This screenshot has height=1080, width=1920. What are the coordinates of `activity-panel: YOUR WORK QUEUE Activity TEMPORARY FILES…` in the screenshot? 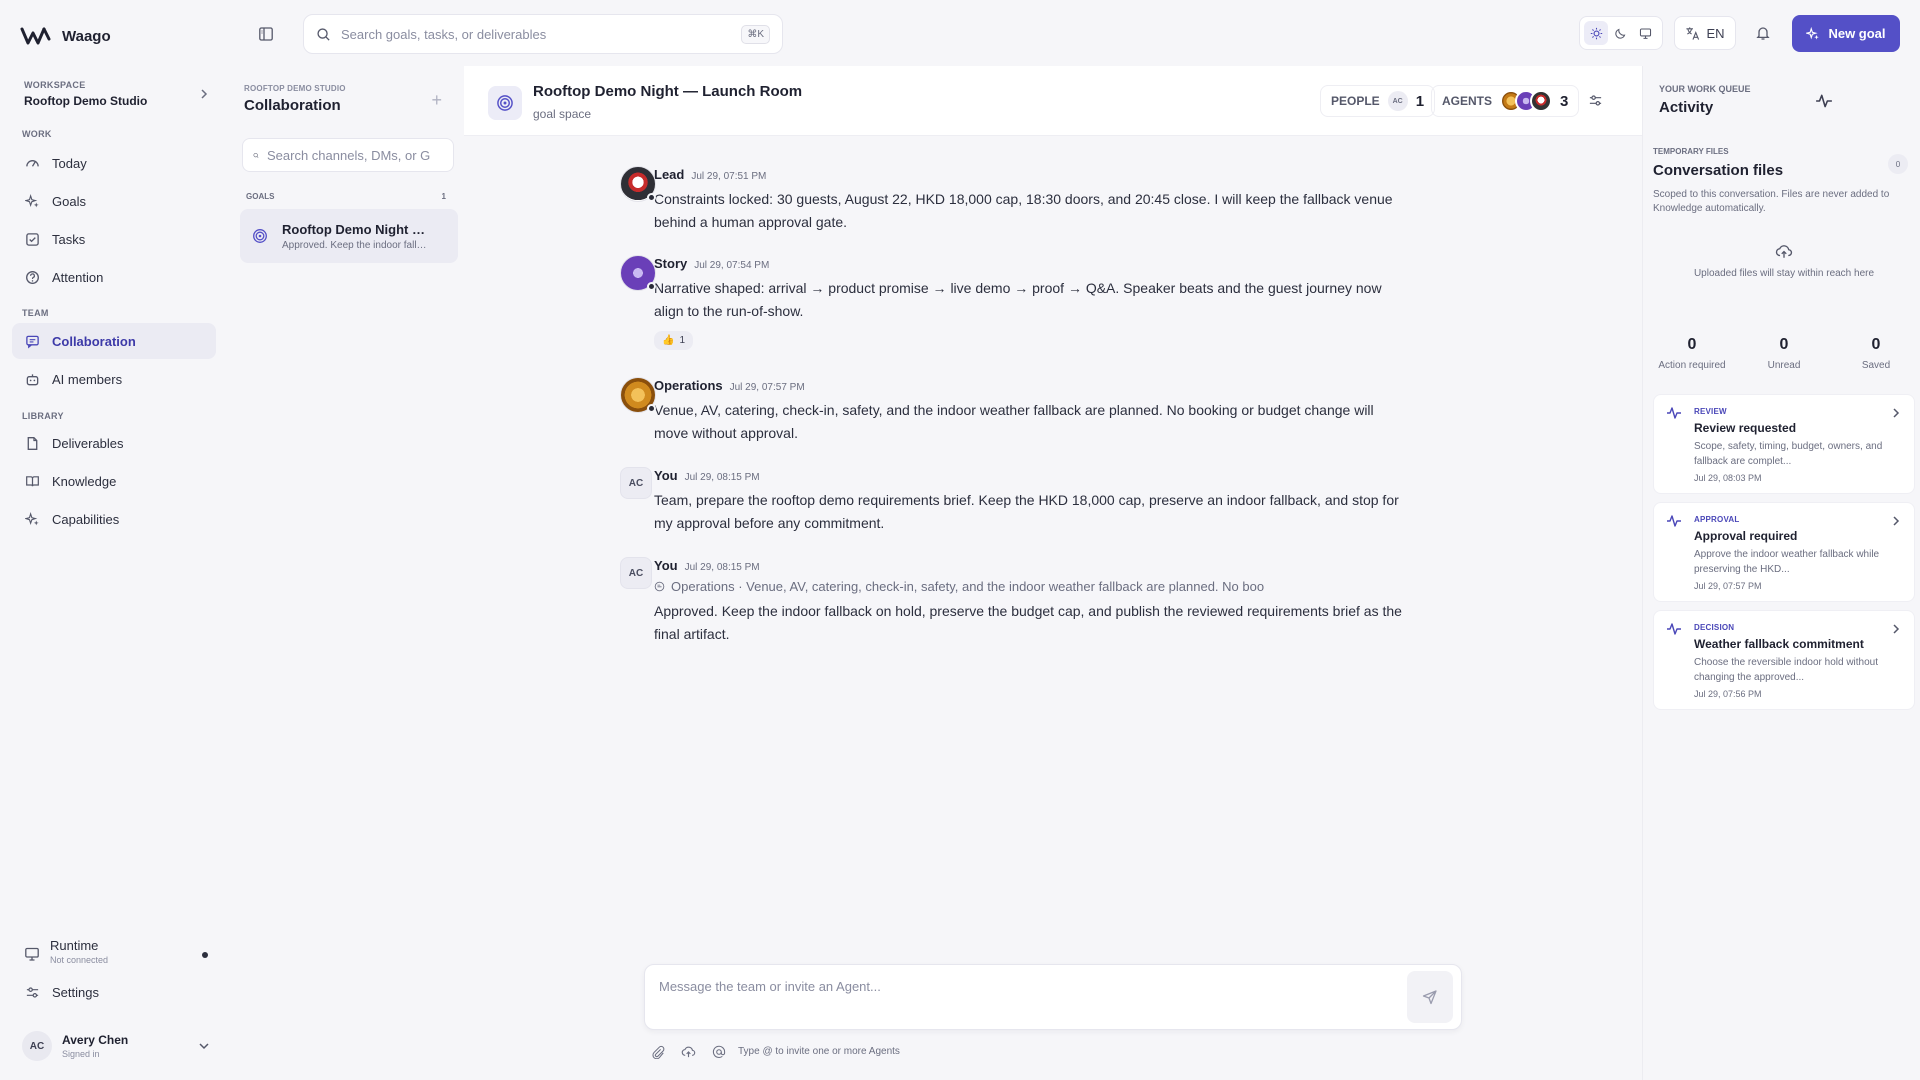 It's located at (1781, 573).